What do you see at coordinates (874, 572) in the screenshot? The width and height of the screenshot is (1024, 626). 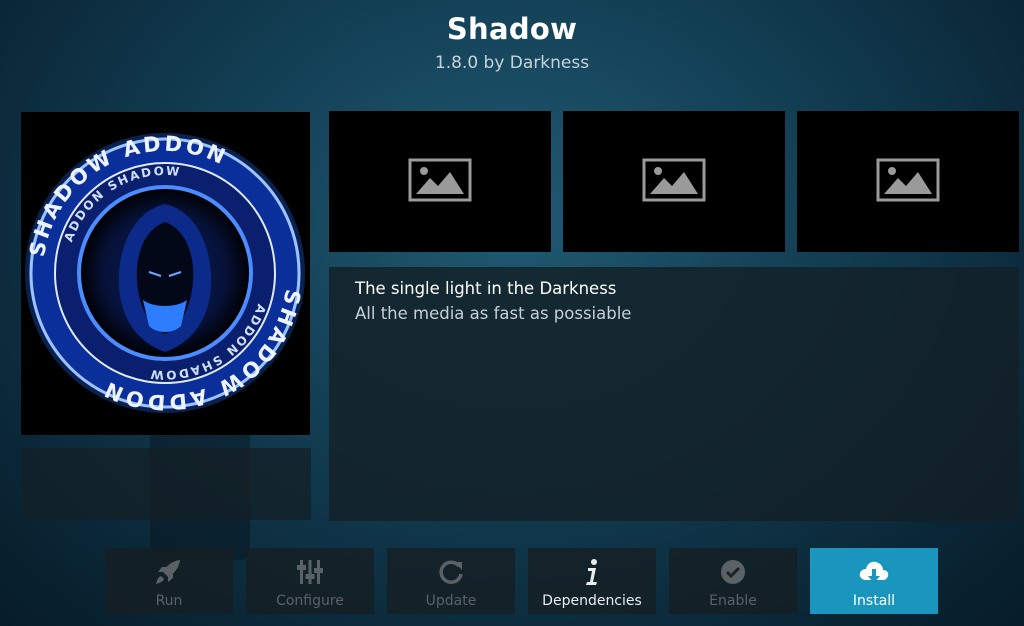 I see `cloud-download-icon` at bounding box center [874, 572].